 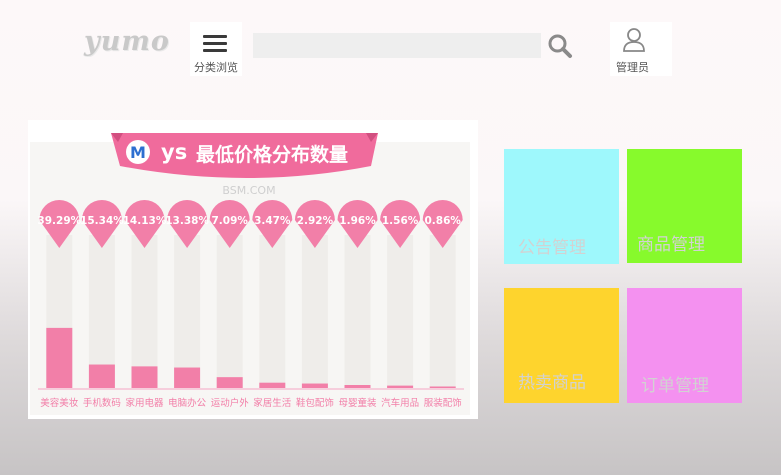 I want to click on tile-products: 商品管理, so click(x=684, y=206).